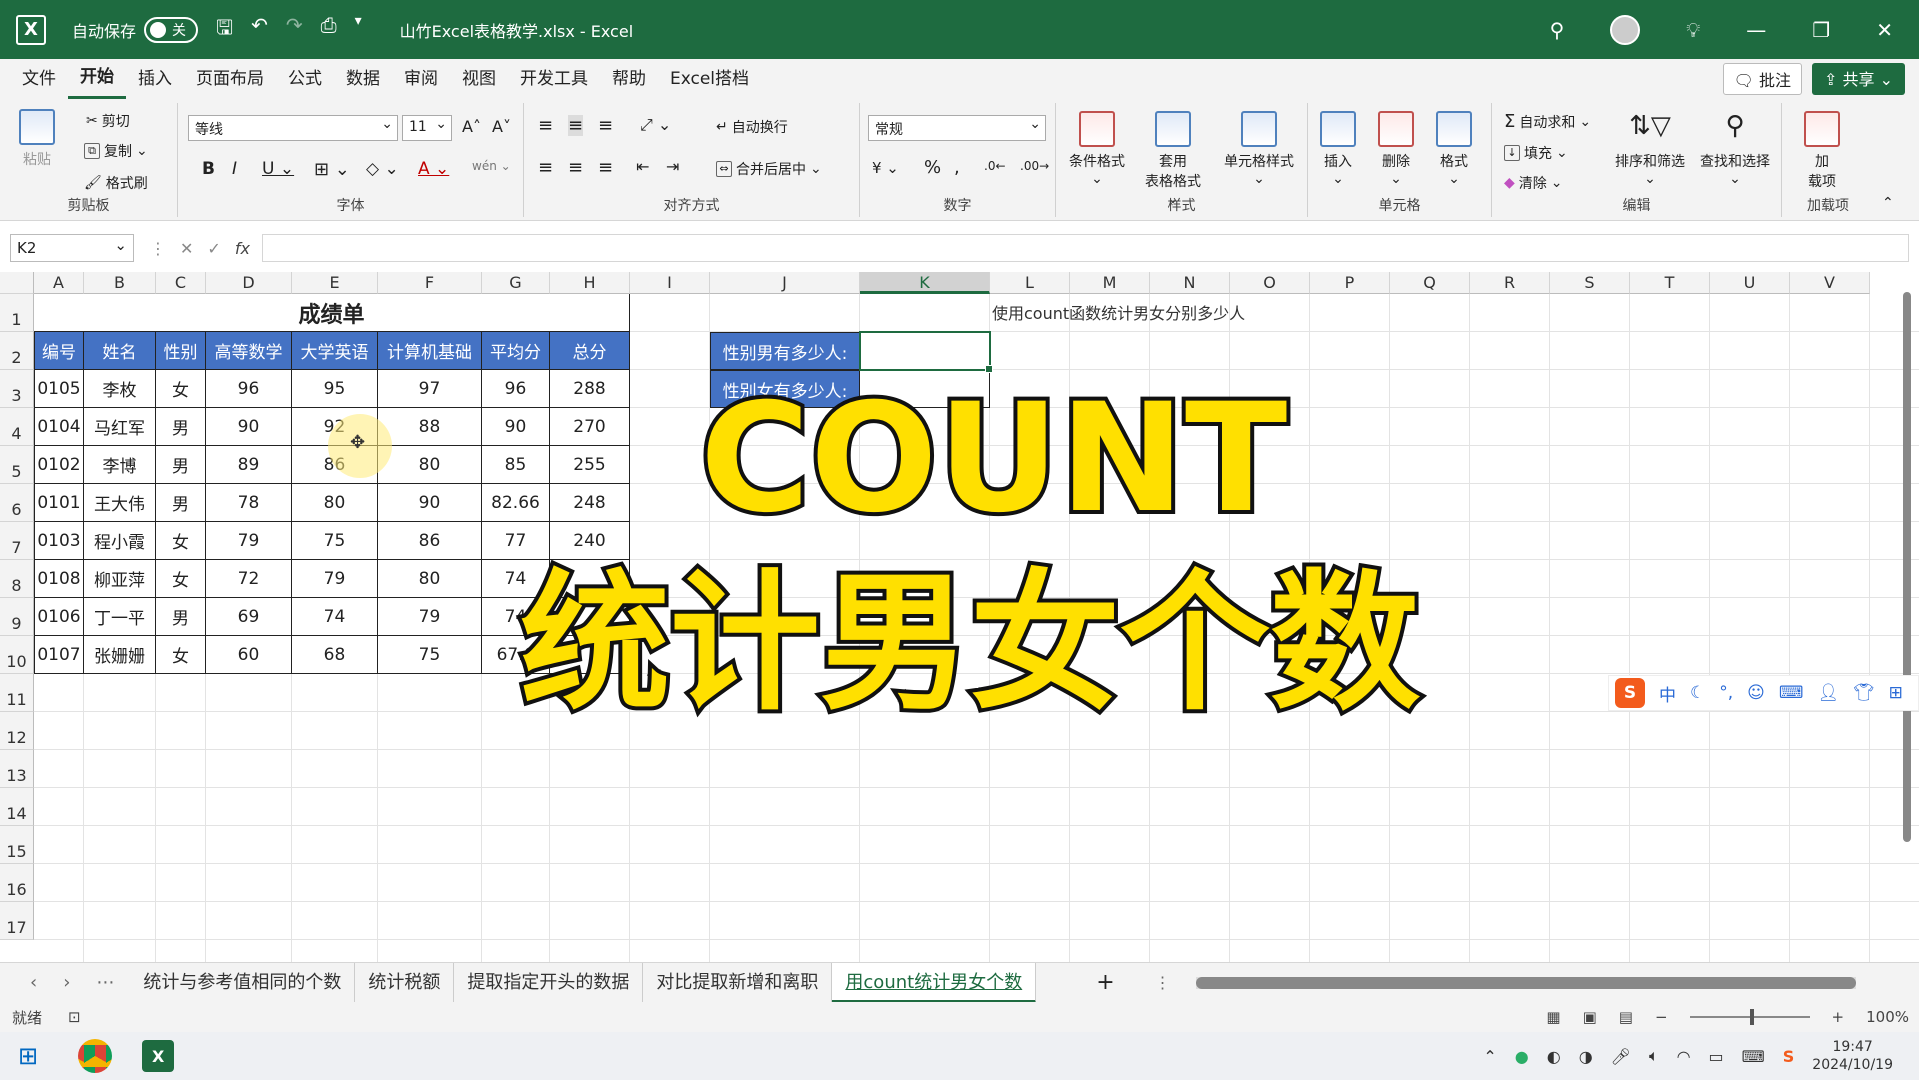 The width and height of the screenshot is (1919, 1080). I want to click on excel-taskbar-icon: X, so click(158, 1056).